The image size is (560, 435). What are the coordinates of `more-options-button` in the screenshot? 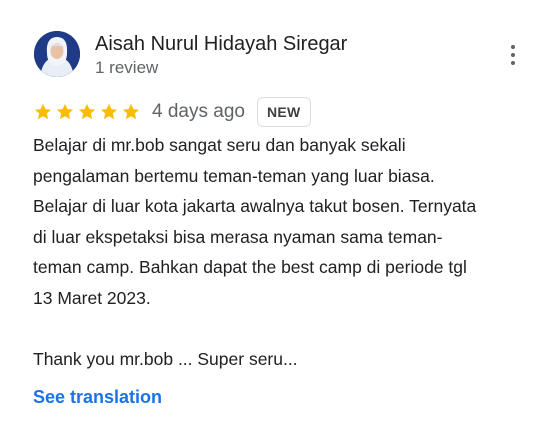 It's located at (513, 55).